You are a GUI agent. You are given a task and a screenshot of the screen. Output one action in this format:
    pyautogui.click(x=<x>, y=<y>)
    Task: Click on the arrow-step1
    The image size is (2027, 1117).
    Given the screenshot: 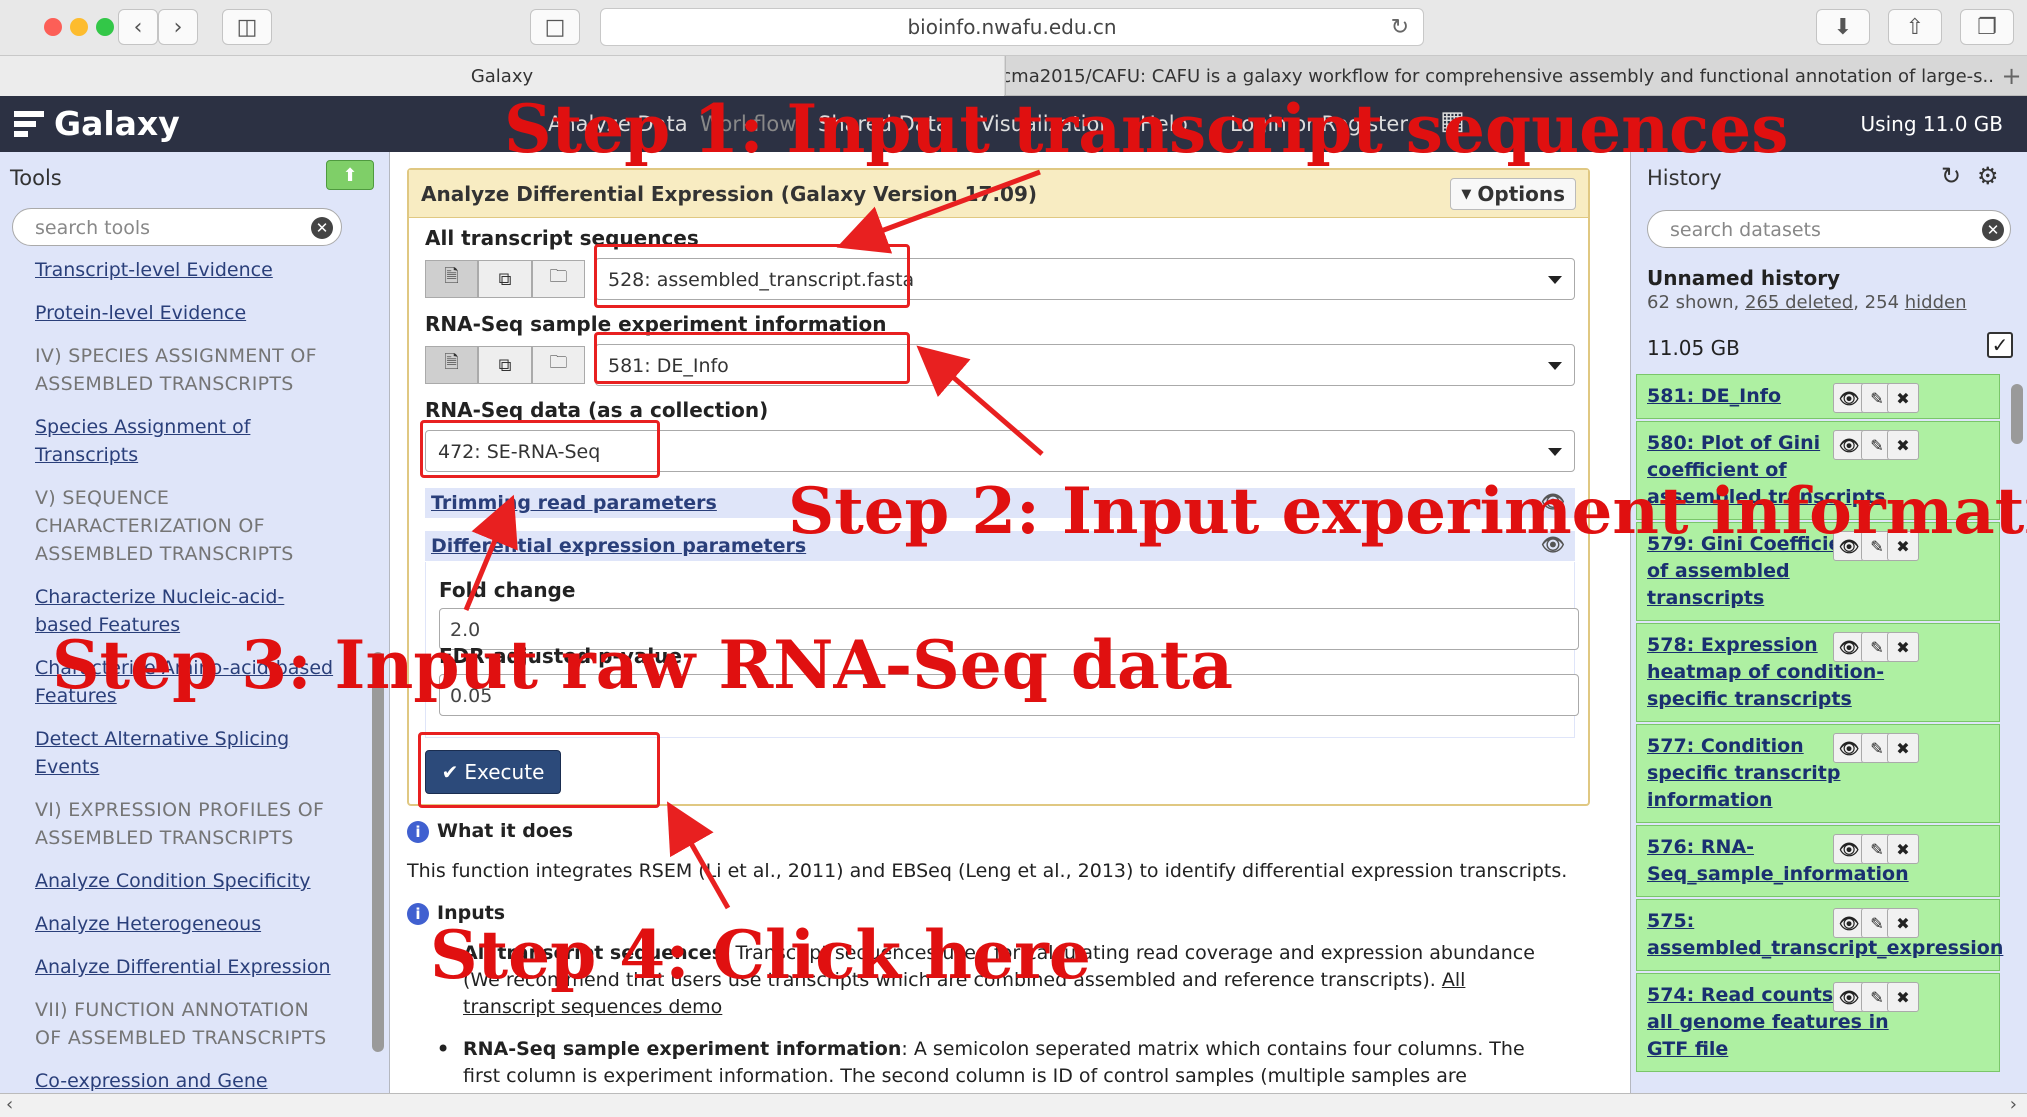 What is the action you would take?
    pyautogui.click(x=938, y=211)
    